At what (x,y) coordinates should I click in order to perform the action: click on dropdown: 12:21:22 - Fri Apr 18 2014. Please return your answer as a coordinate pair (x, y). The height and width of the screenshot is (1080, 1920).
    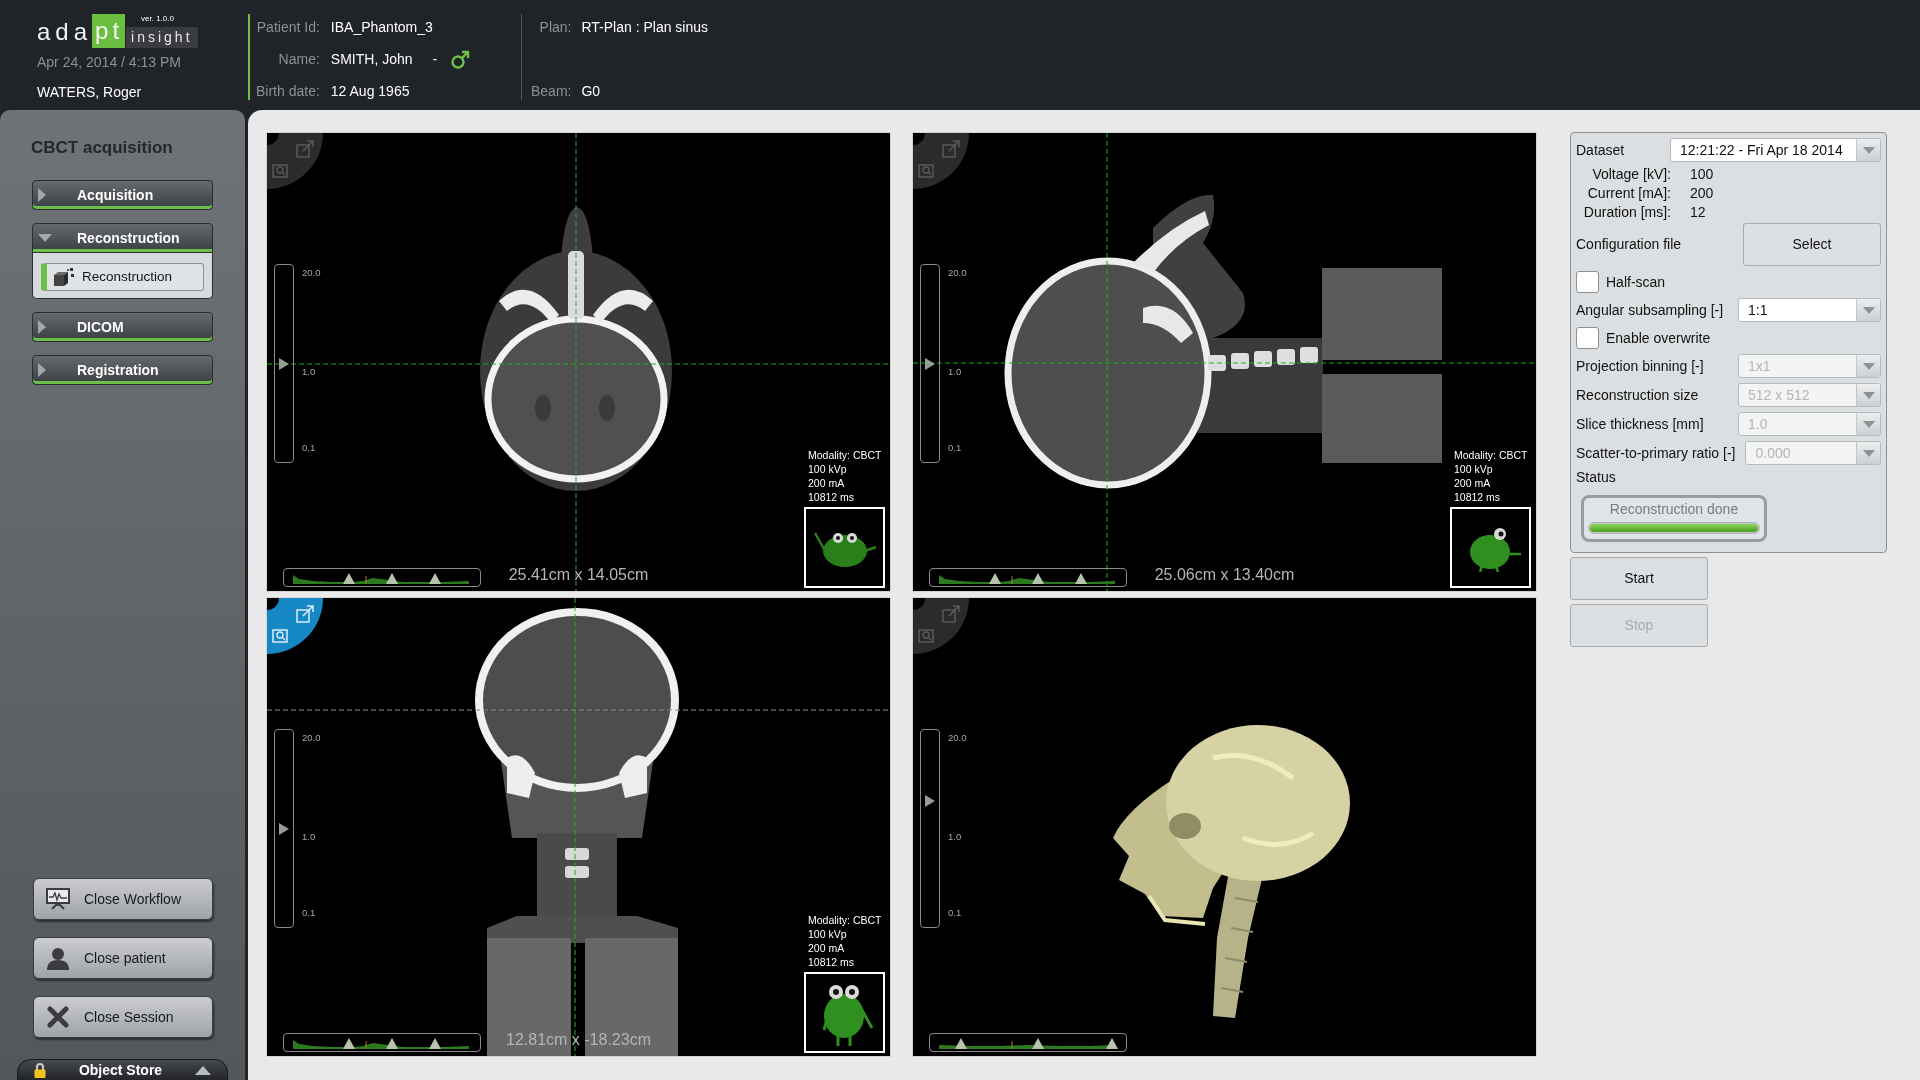
    Looking at the image, I should click on (1775, 150).